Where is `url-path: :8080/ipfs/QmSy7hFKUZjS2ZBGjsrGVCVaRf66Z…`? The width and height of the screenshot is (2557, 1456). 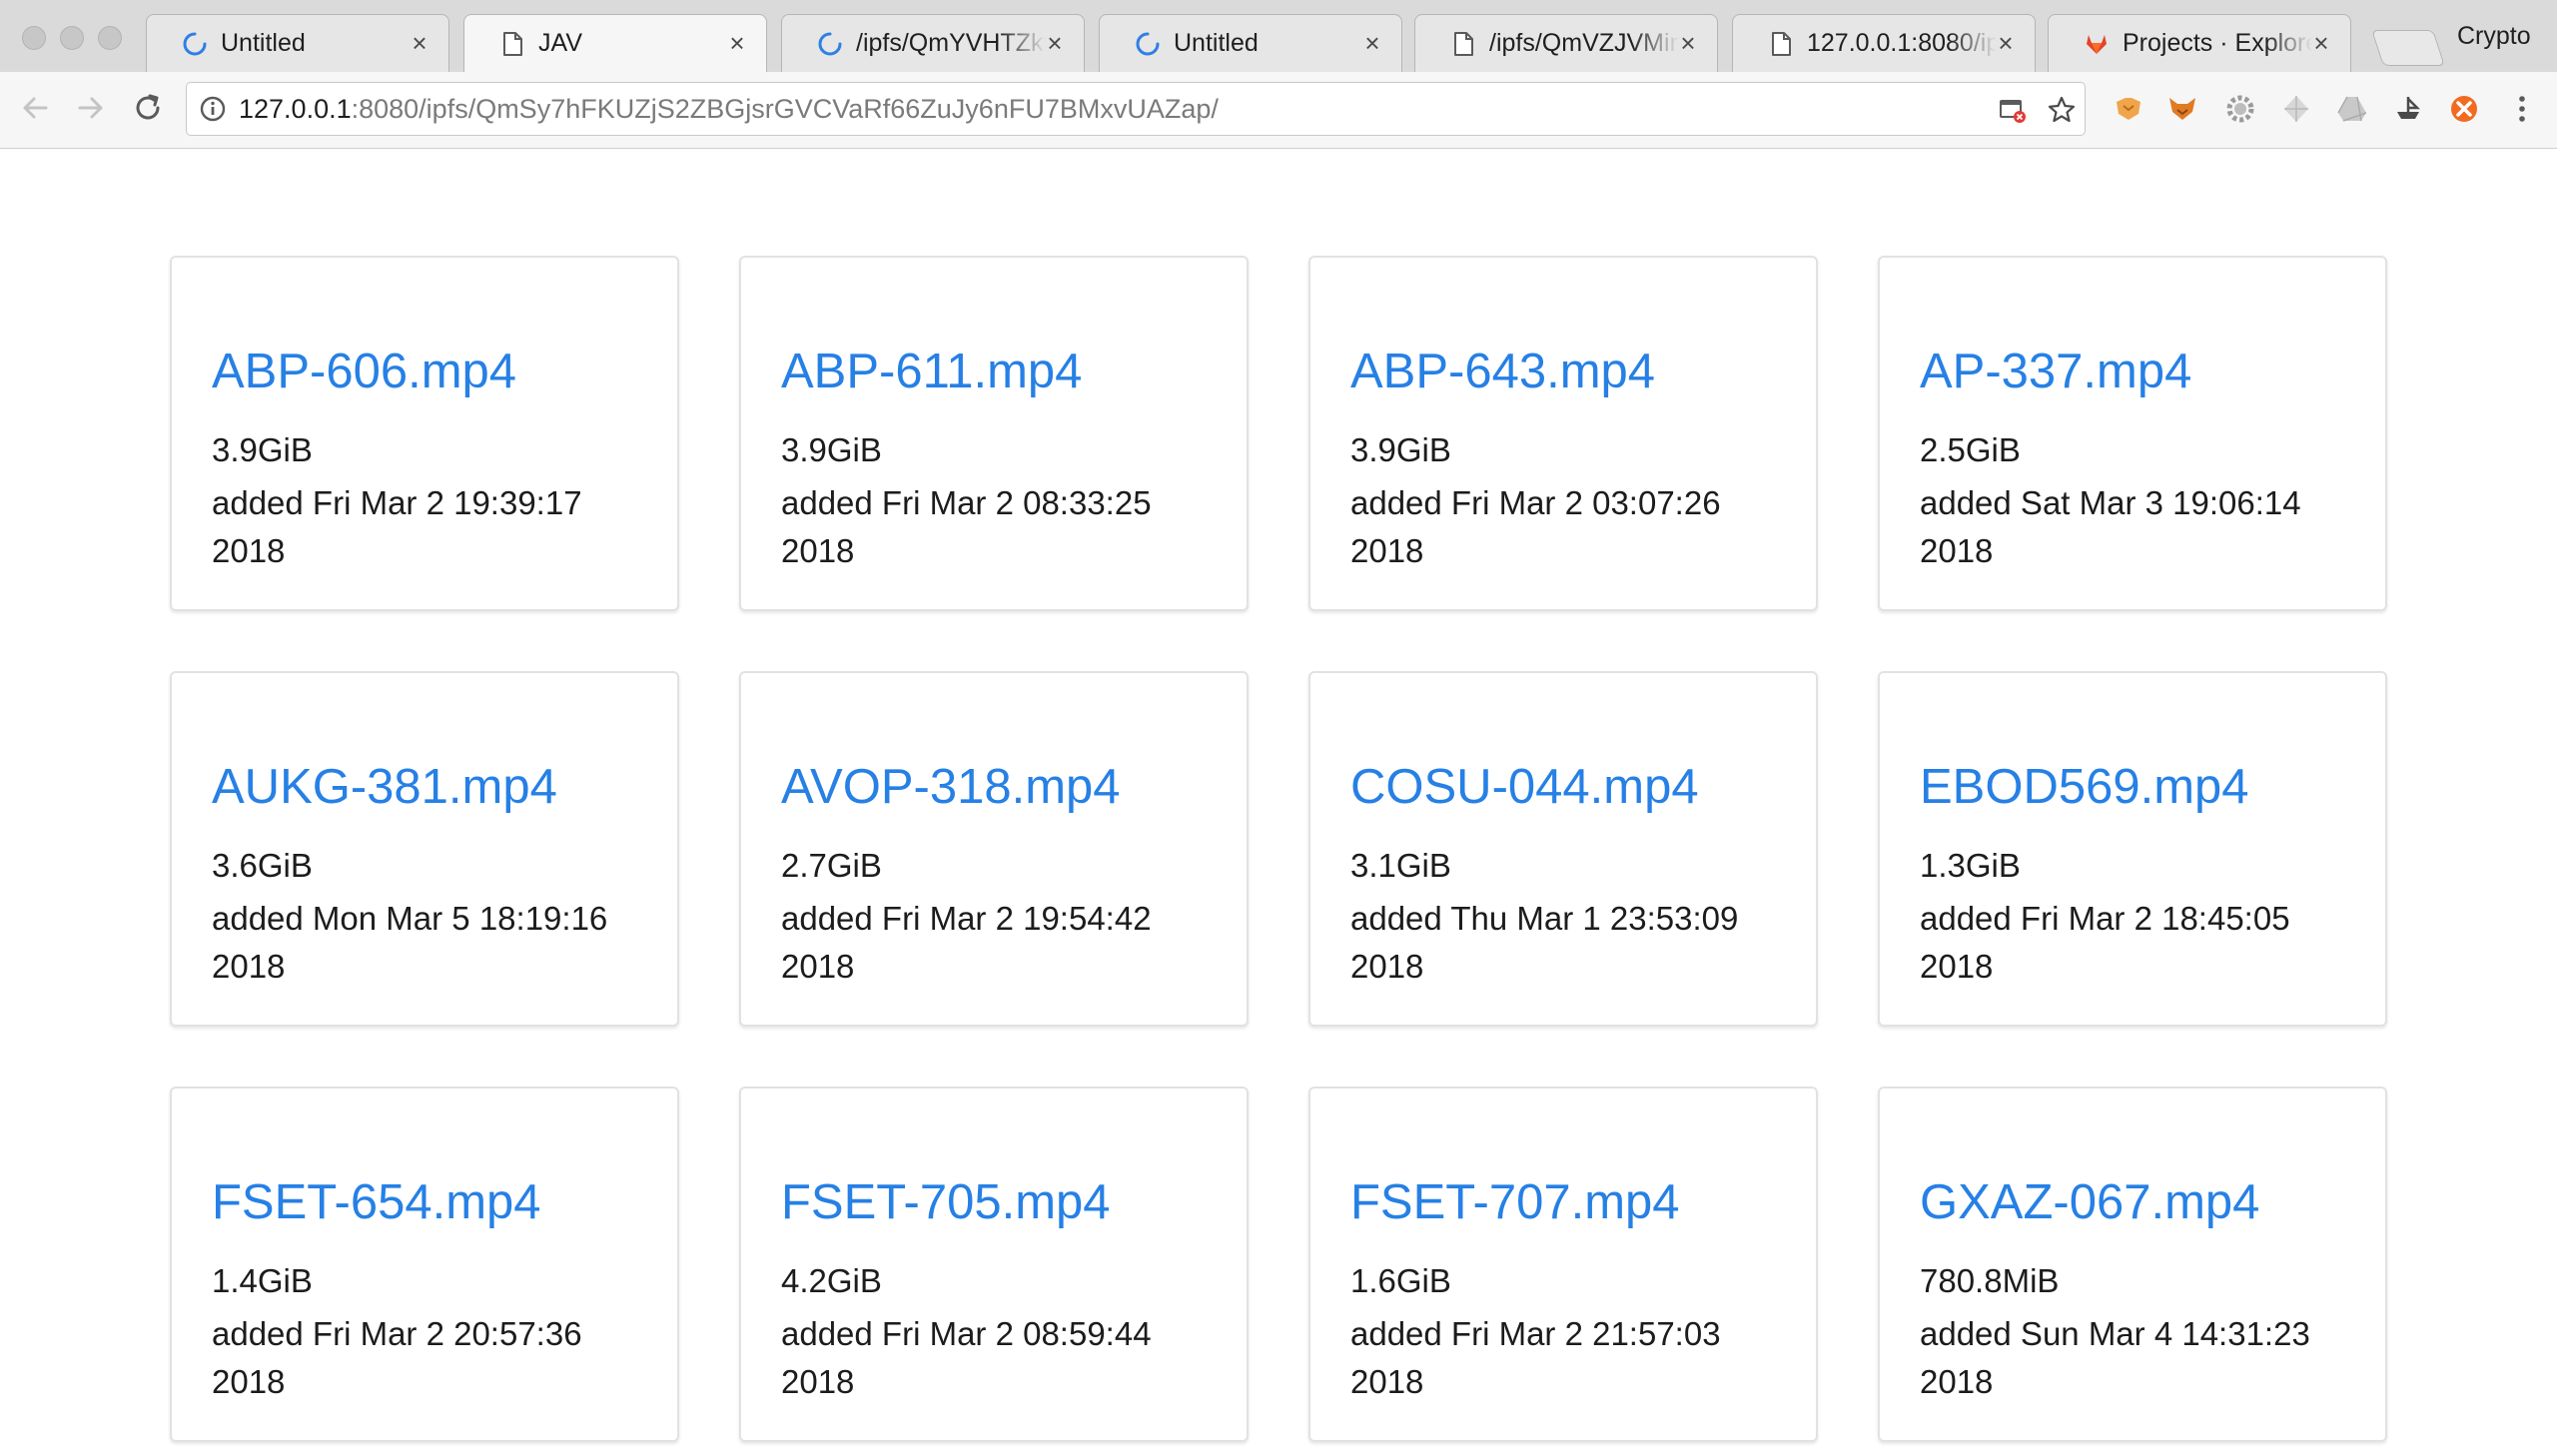 url-path: :8080/ipfs/QmSy7hFKUZjS2ZBGjsrGVCVaRf66Z… is located at coordinates (785, 109).